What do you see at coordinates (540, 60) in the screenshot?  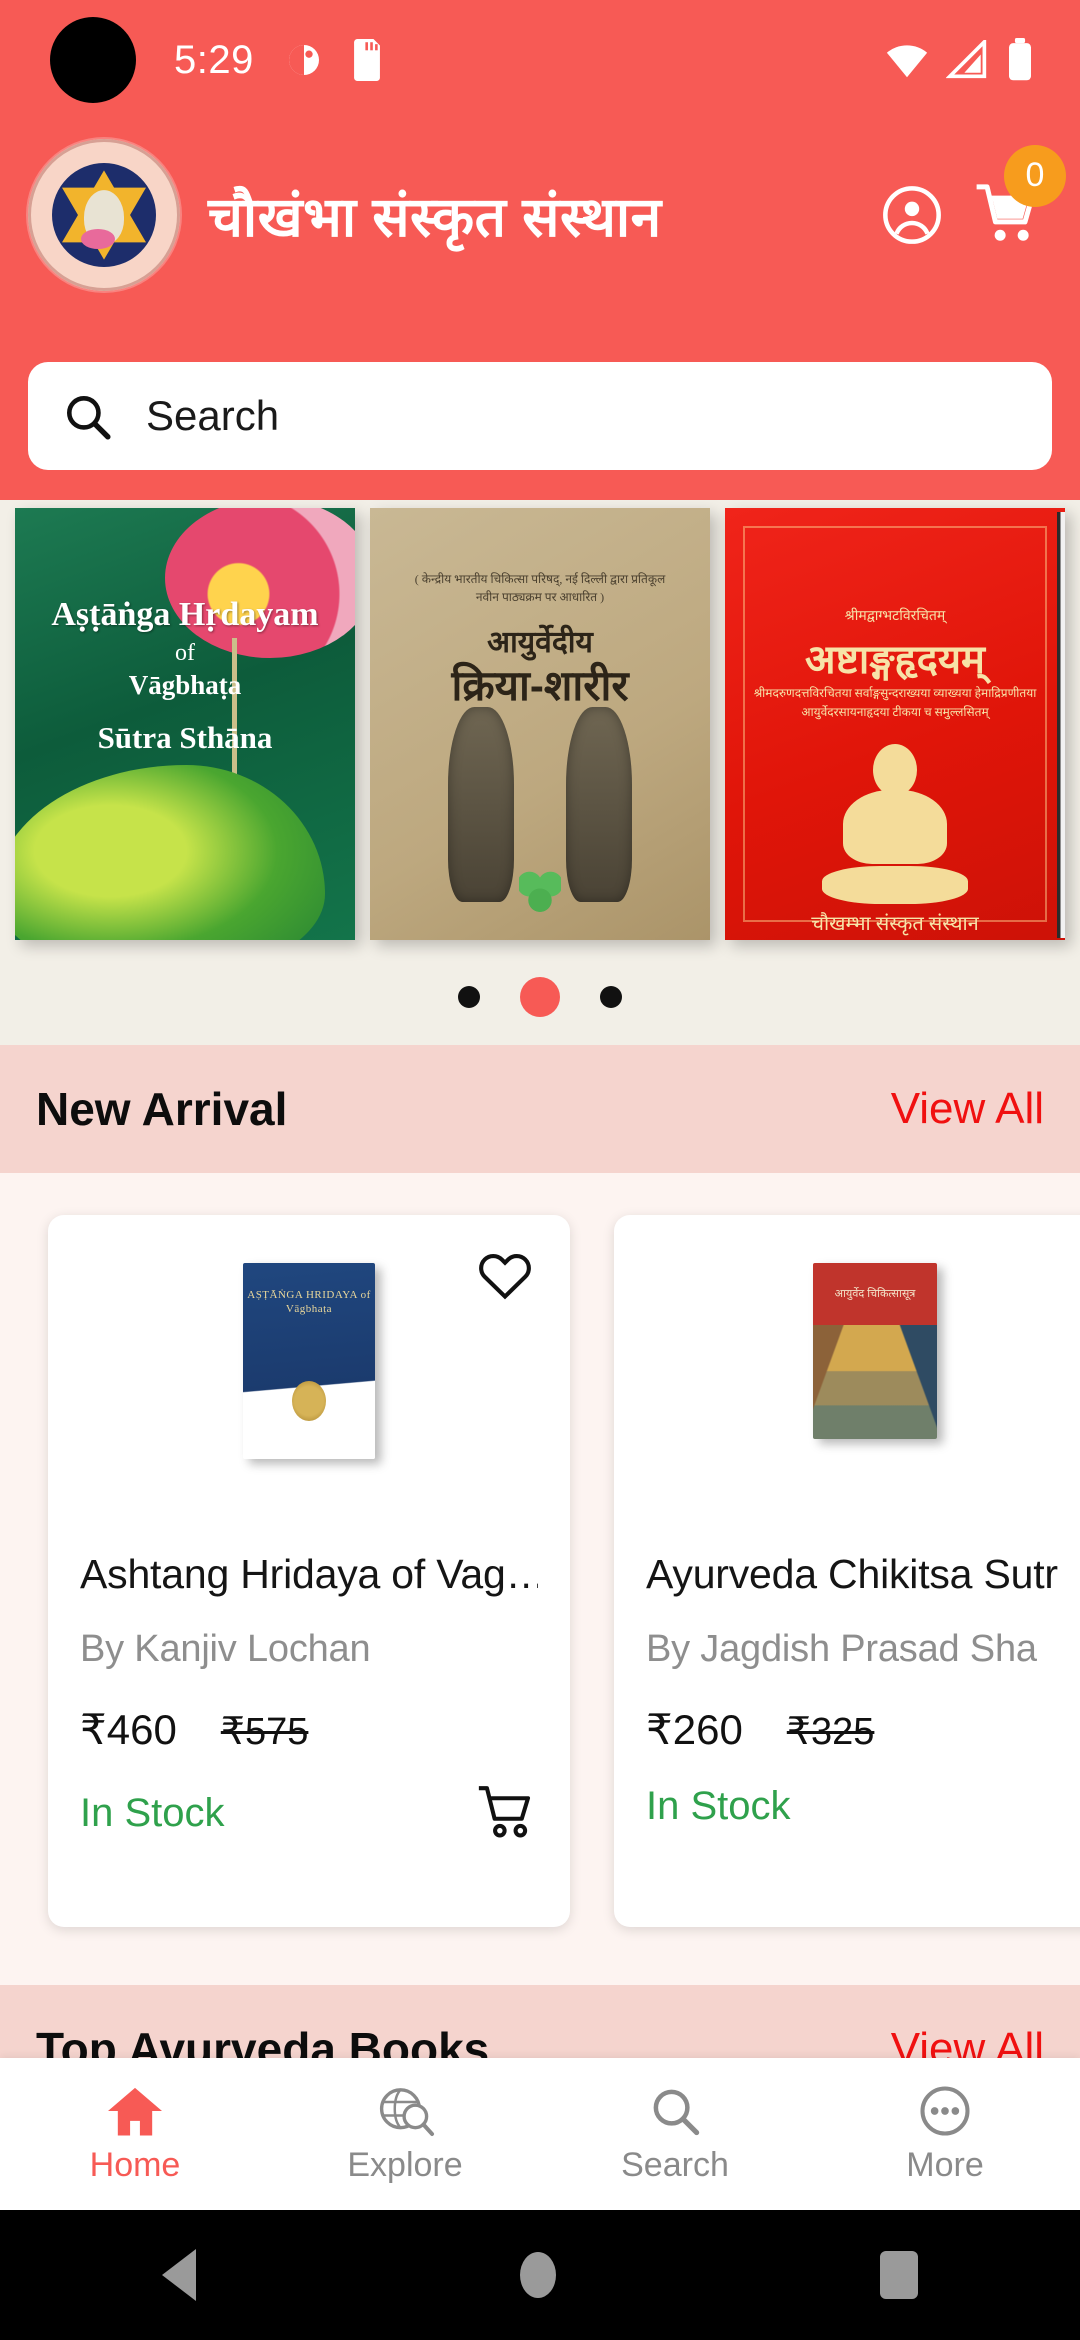 I see `status-bar: 5:29` at bounding box center [540, 60].